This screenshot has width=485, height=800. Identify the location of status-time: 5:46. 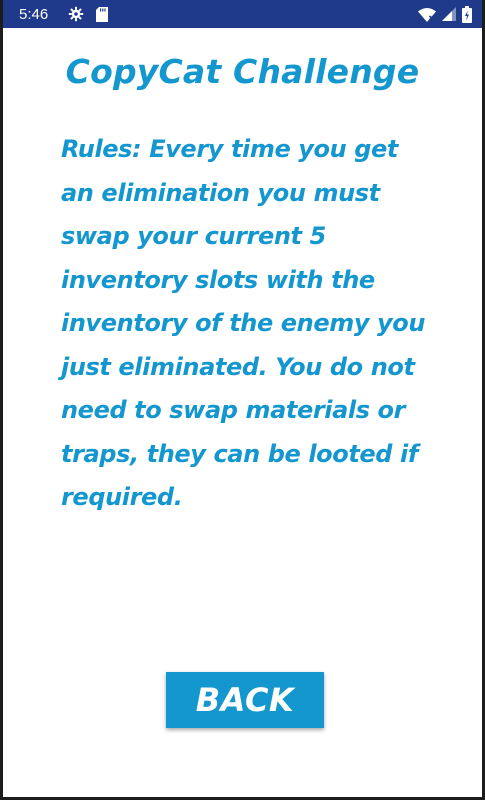
(34, 14).